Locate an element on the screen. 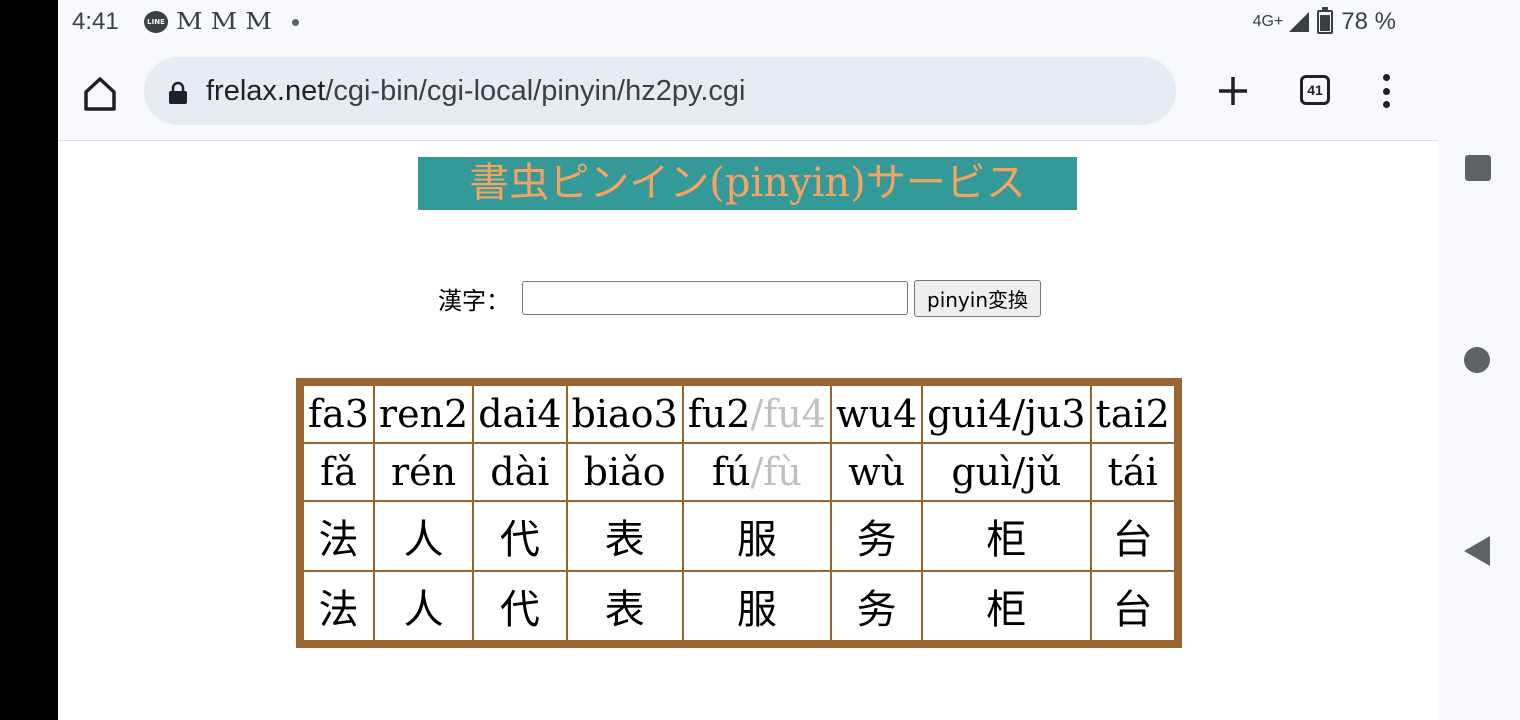  reading-main: guì/jǔ is located at coordinates (1006, 472).